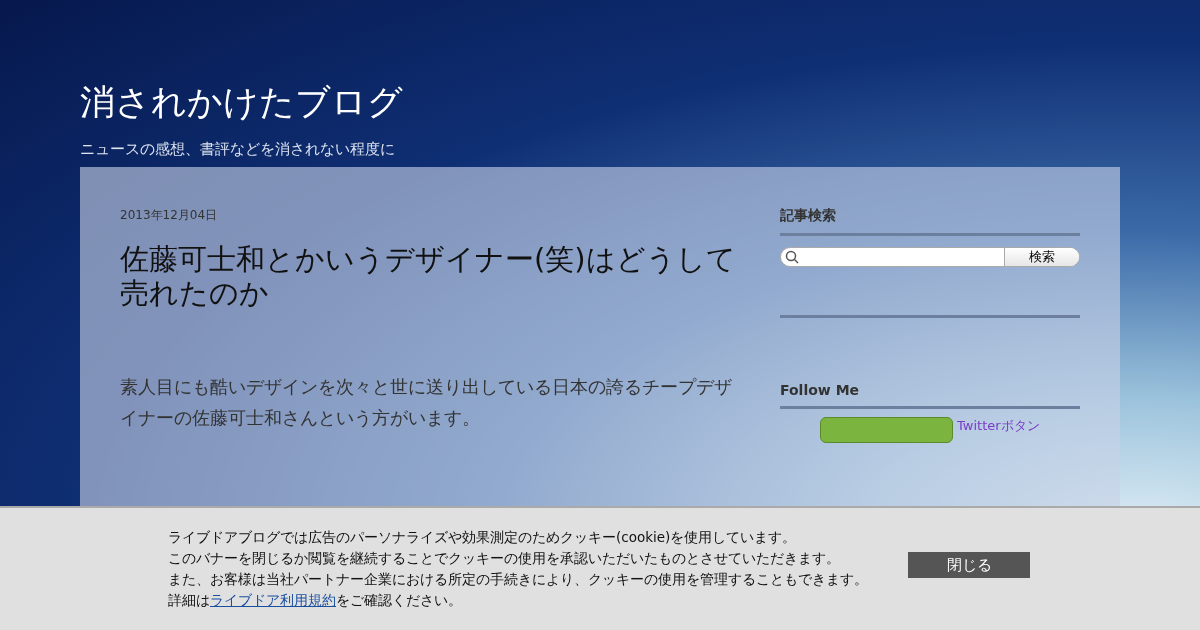  What do you see at coordinates (1041, 257) in the screenshot?
I see `search-button: 検索` at bounding box center [1041, 257].